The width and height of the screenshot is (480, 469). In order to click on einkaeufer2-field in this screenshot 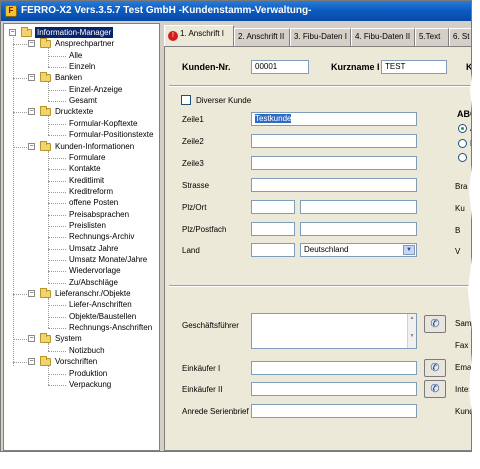, I will do `click(334, 389)`.